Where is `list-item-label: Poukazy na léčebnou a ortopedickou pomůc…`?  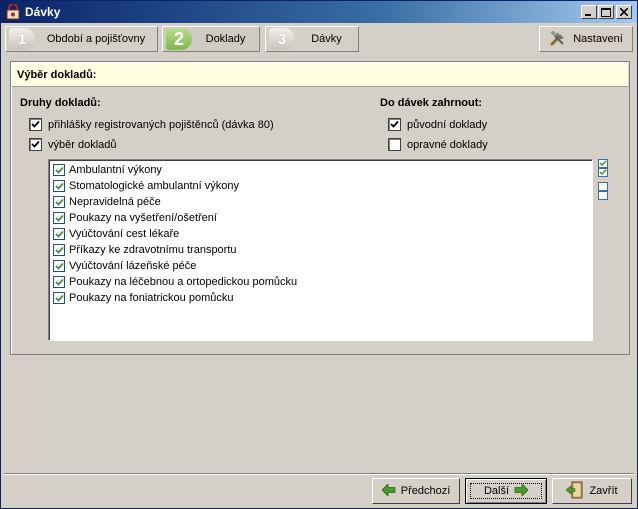 list-item-label: Poukazy na léčebnou a ortopedickou pomůc… is located at coordinates (183, 282).